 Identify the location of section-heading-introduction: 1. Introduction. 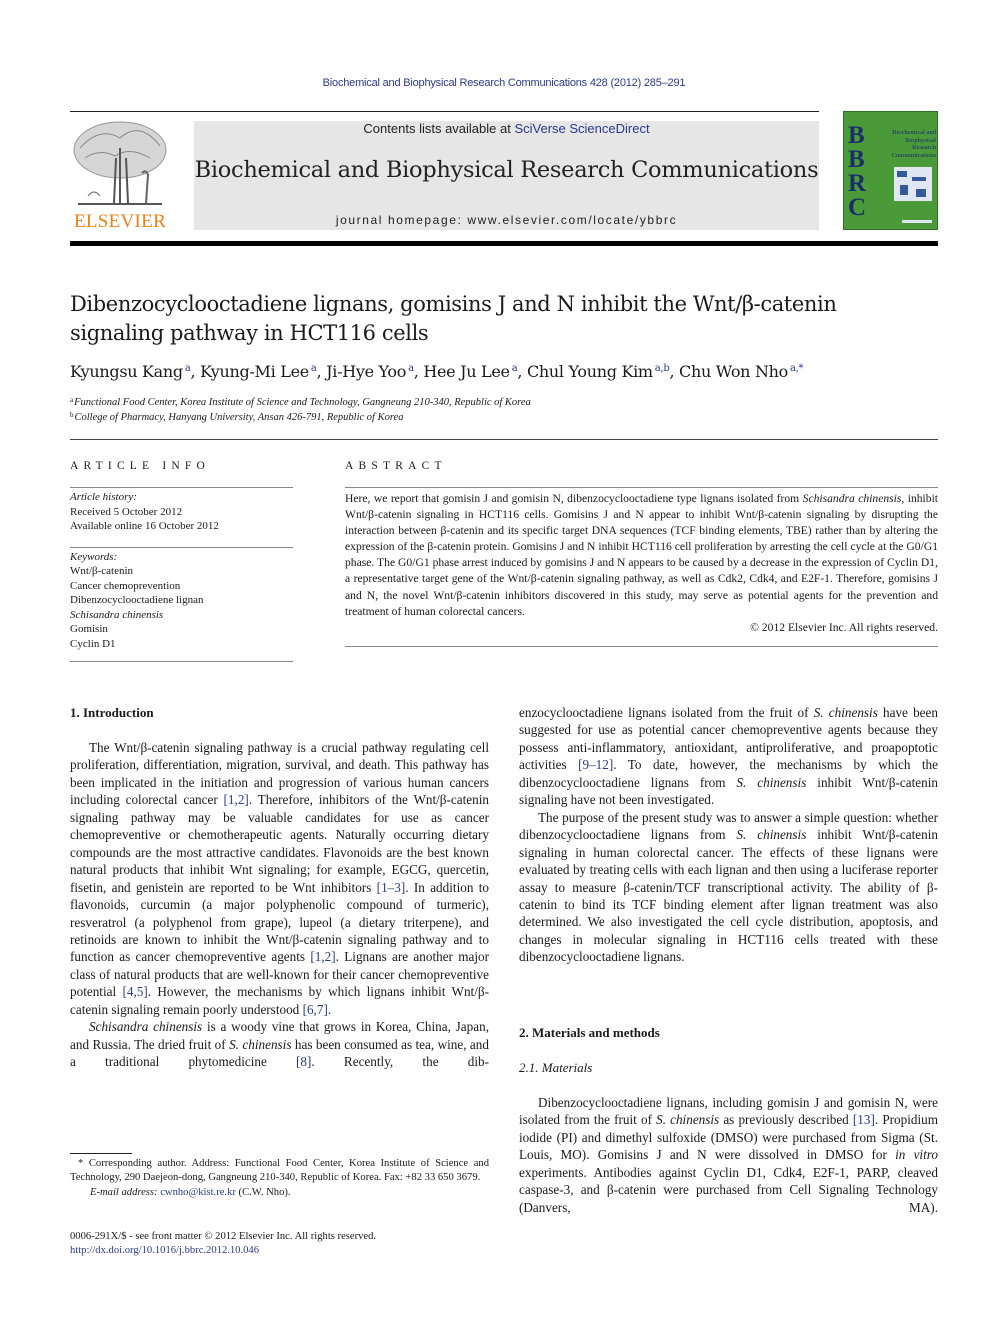
(112, 712).